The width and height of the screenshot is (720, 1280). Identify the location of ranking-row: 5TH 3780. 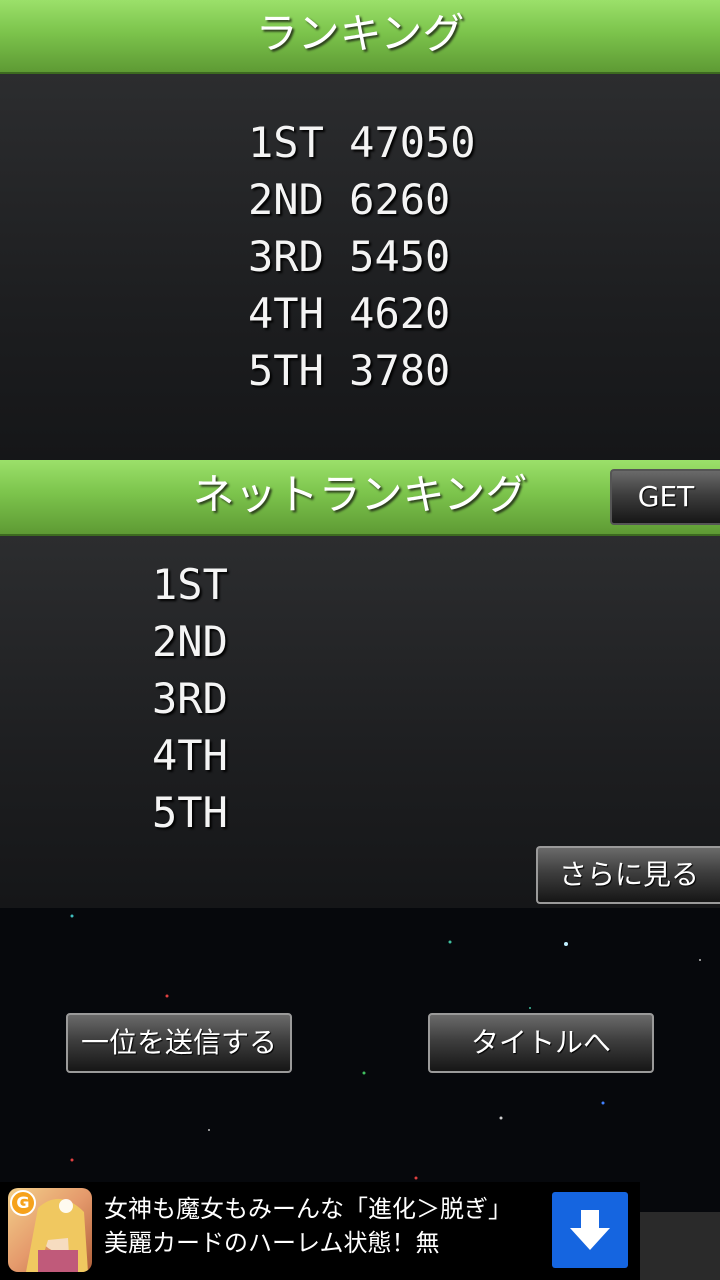
(362, 370).